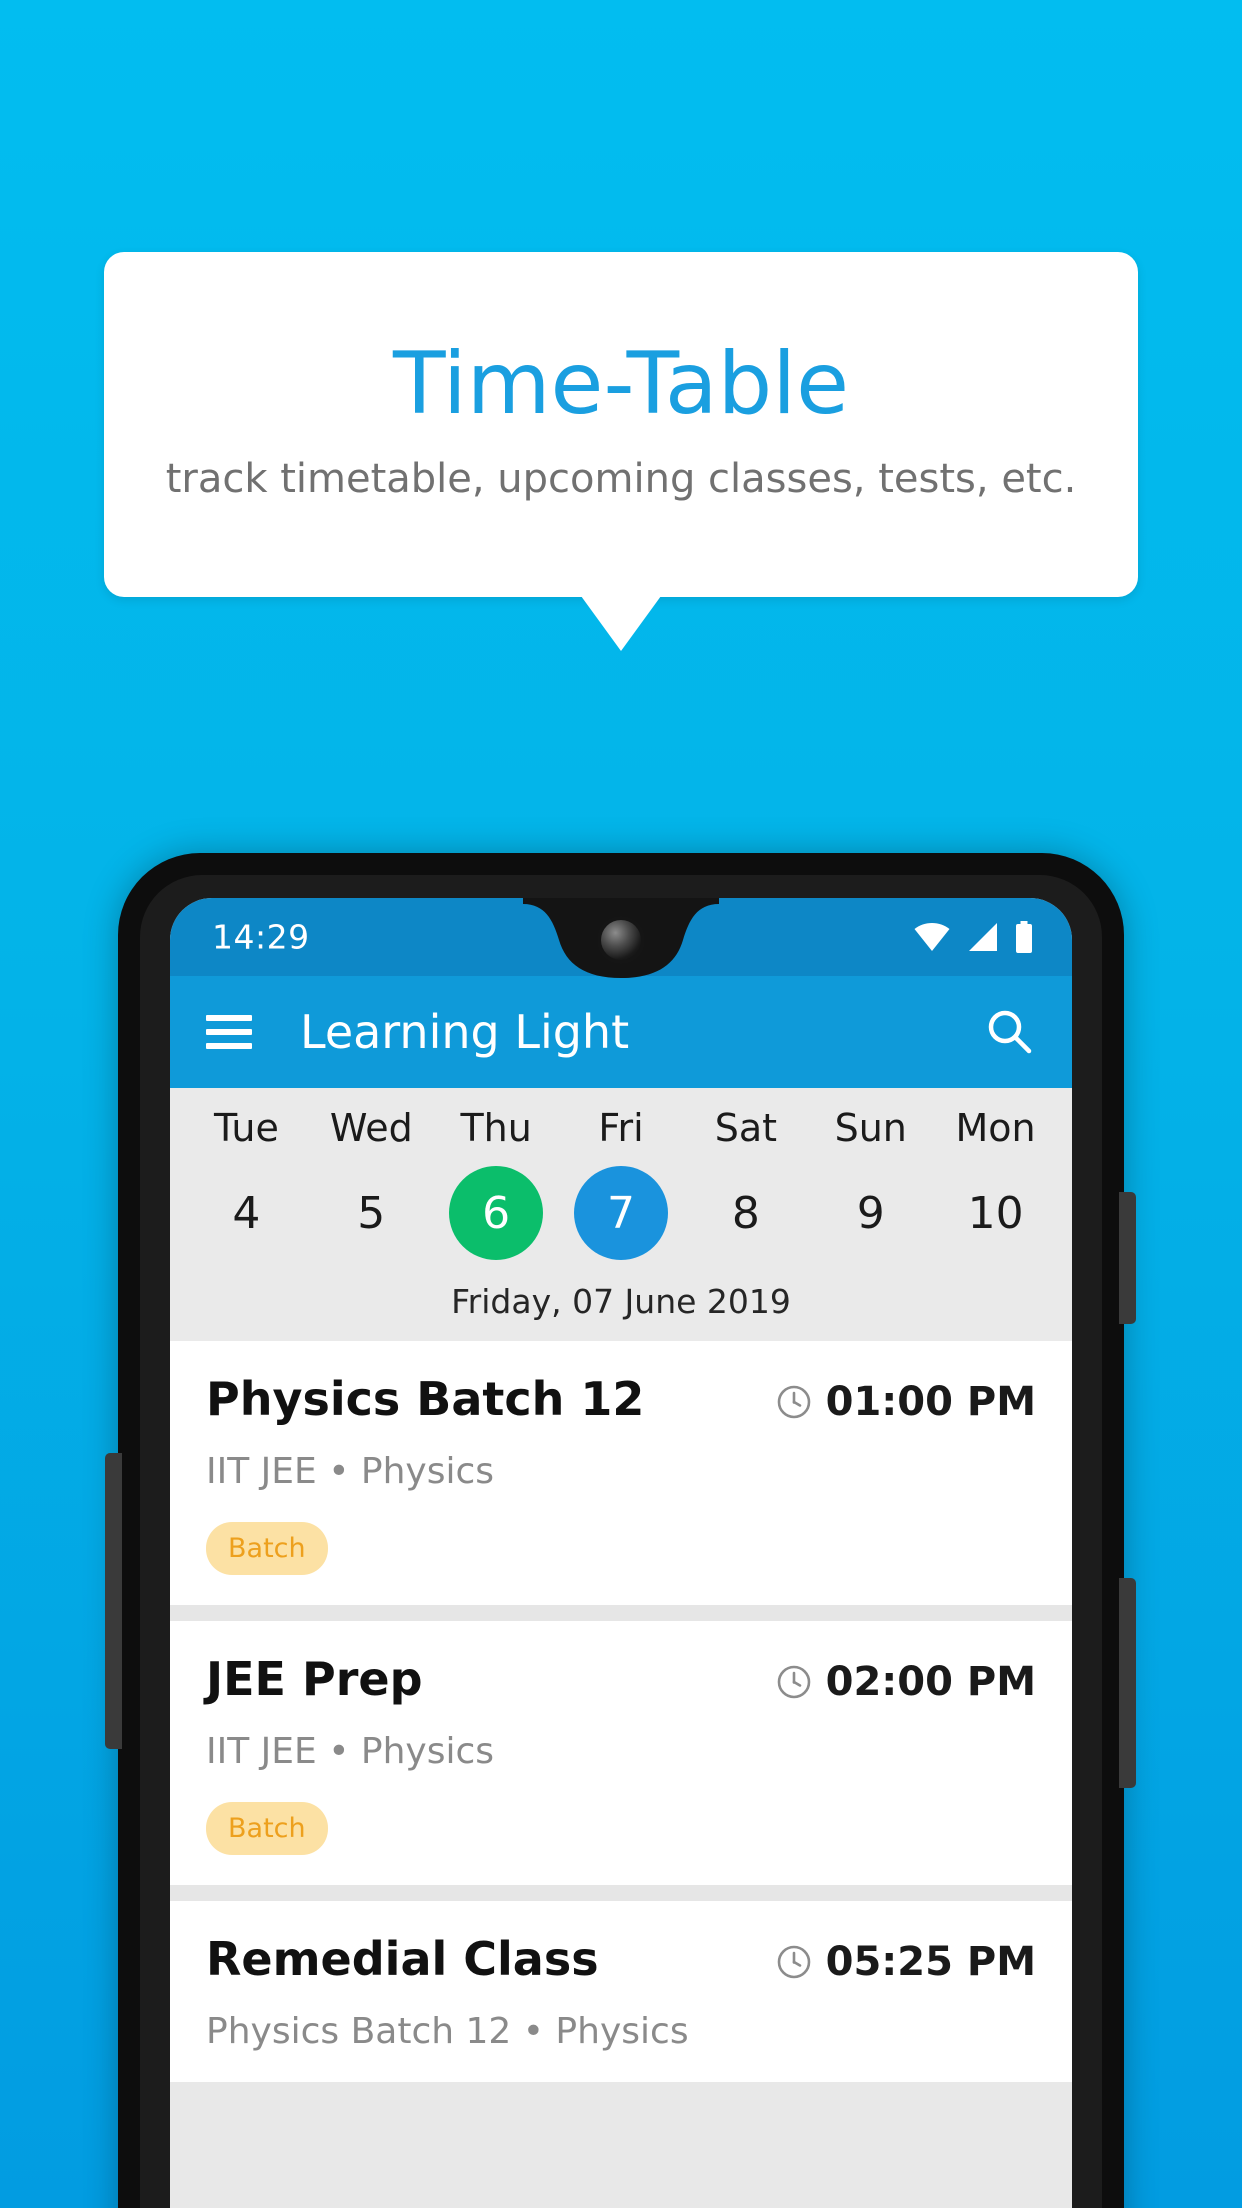 The width and height of the screenshot is (1242, 2208). I want to click on date-cell: 10, so click(995, 1213).